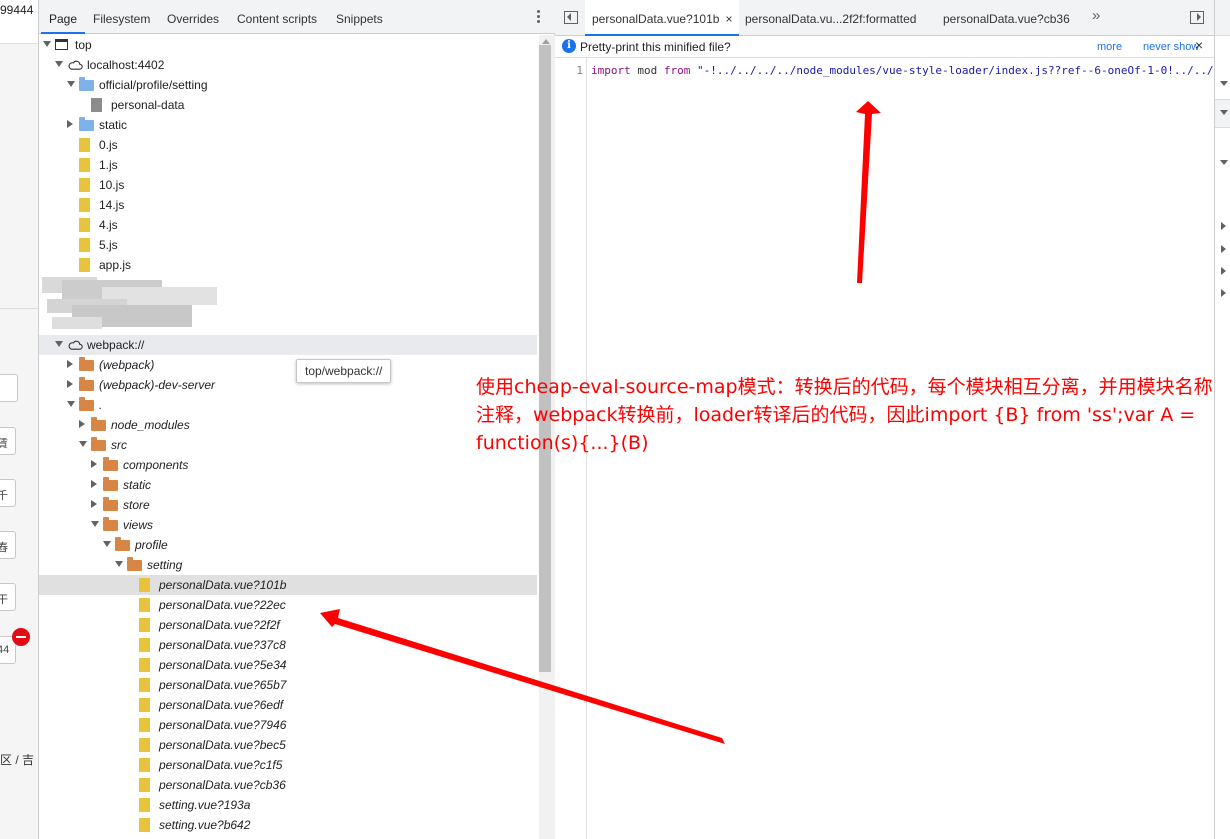 The height and width of the screenshot is (839, 1230). Describe the element at coordinates (288, 825) in the screenshot. I see `tree-item: setting.vue?b642` at that location.